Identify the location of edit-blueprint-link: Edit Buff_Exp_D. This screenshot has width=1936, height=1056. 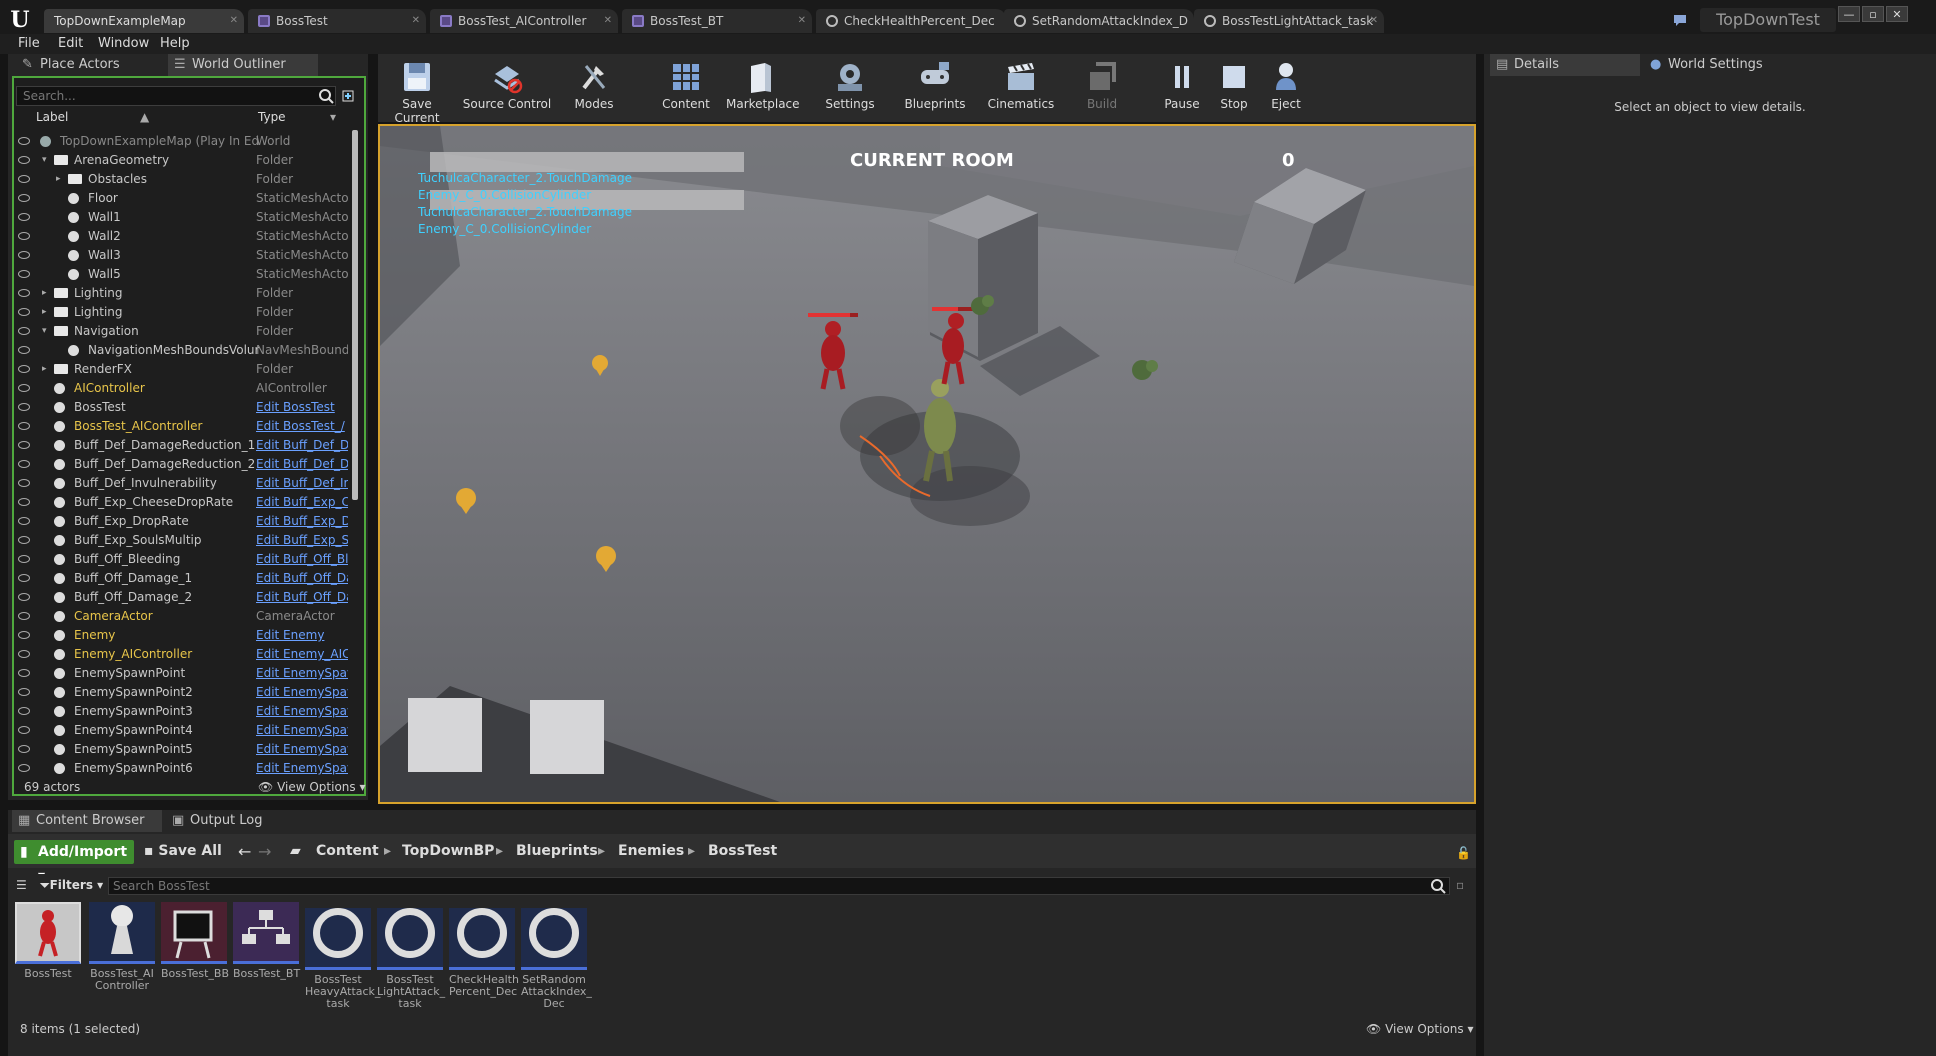
(302, 521).